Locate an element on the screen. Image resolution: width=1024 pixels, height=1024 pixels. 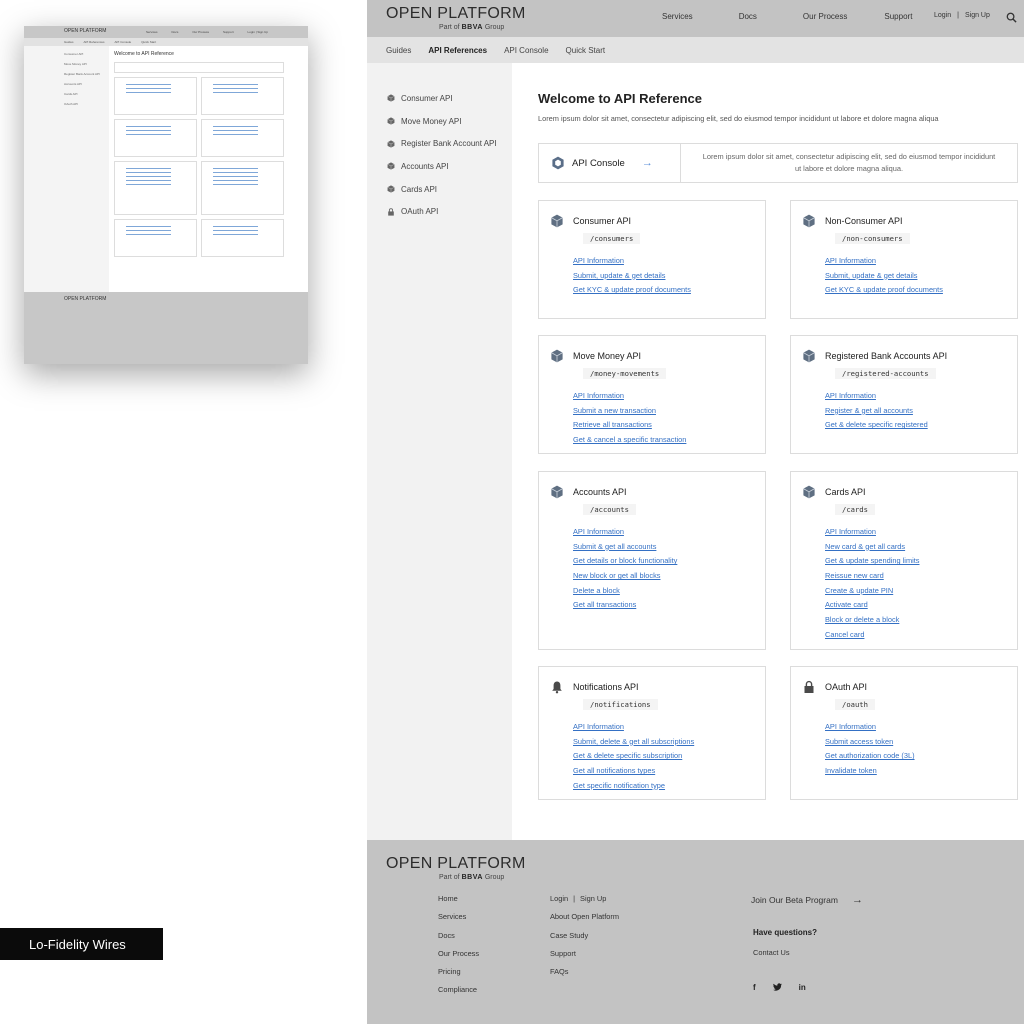
nav-services: Services is located at coordinates (677, 16).